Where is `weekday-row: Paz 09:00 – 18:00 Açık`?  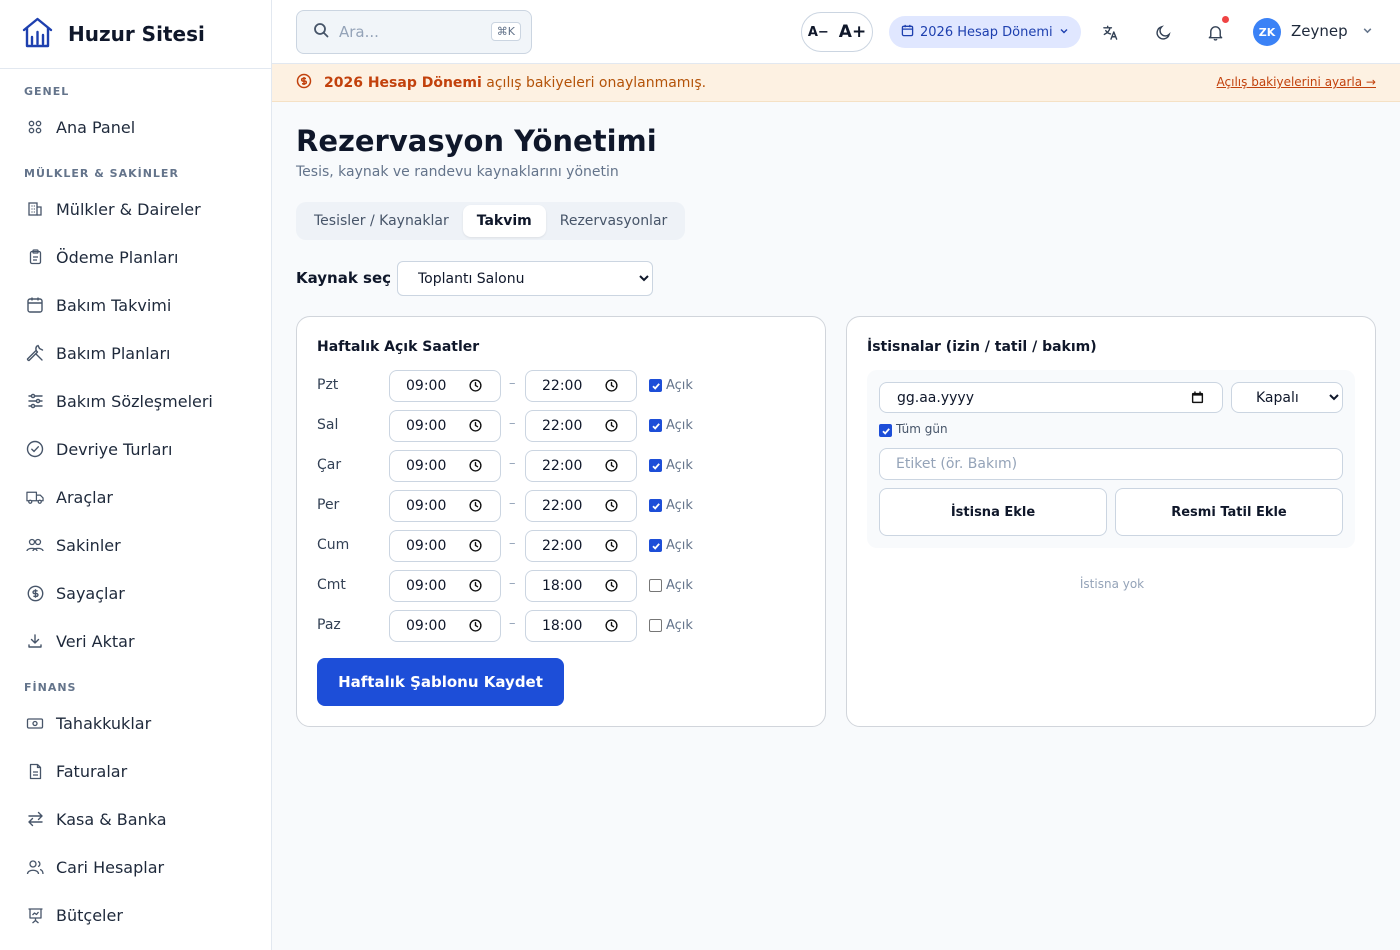 weekday-row: Paz 09:00 – 18:00 Açık is located at coordinates (557, 626).